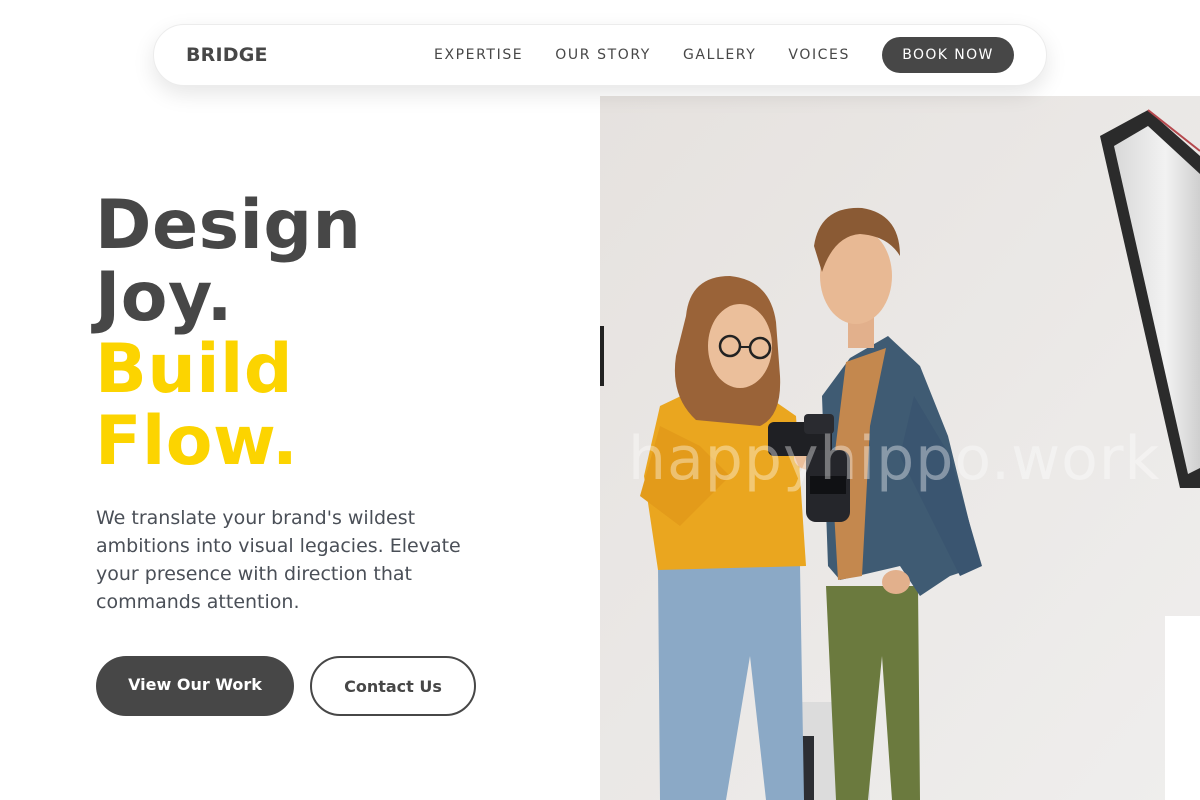 This screenshot has width=1200, height=800. Describe the element at coordinates (194, 369) in the screenshot. I see `hero-title-line-build: Build` at that location.